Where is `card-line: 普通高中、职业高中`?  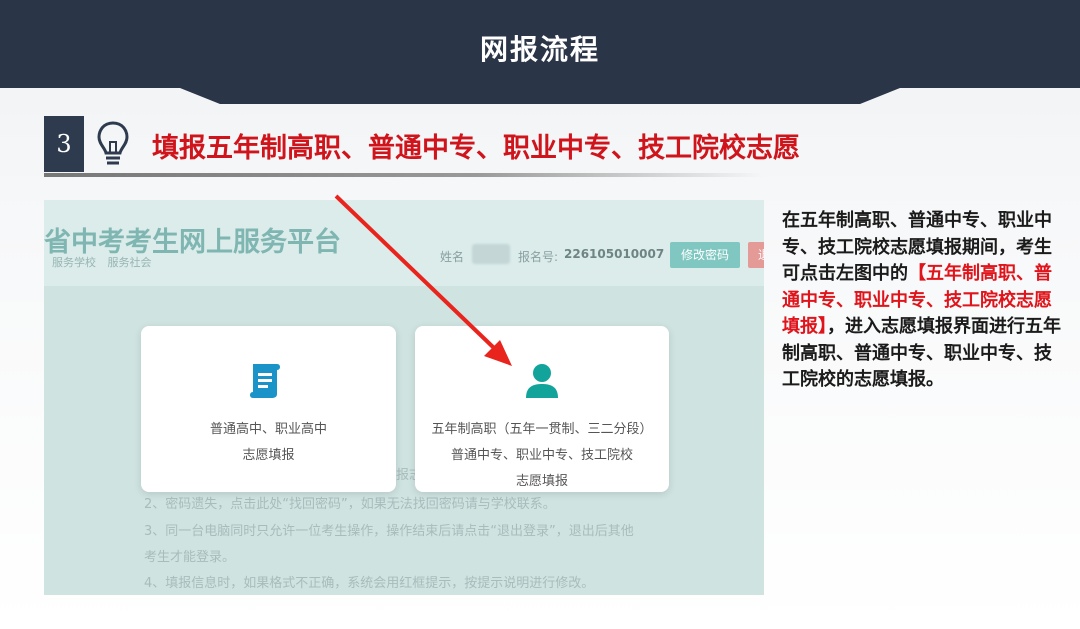 card-line: 普通高中、职业高中 is located at coordinates (268, 429).